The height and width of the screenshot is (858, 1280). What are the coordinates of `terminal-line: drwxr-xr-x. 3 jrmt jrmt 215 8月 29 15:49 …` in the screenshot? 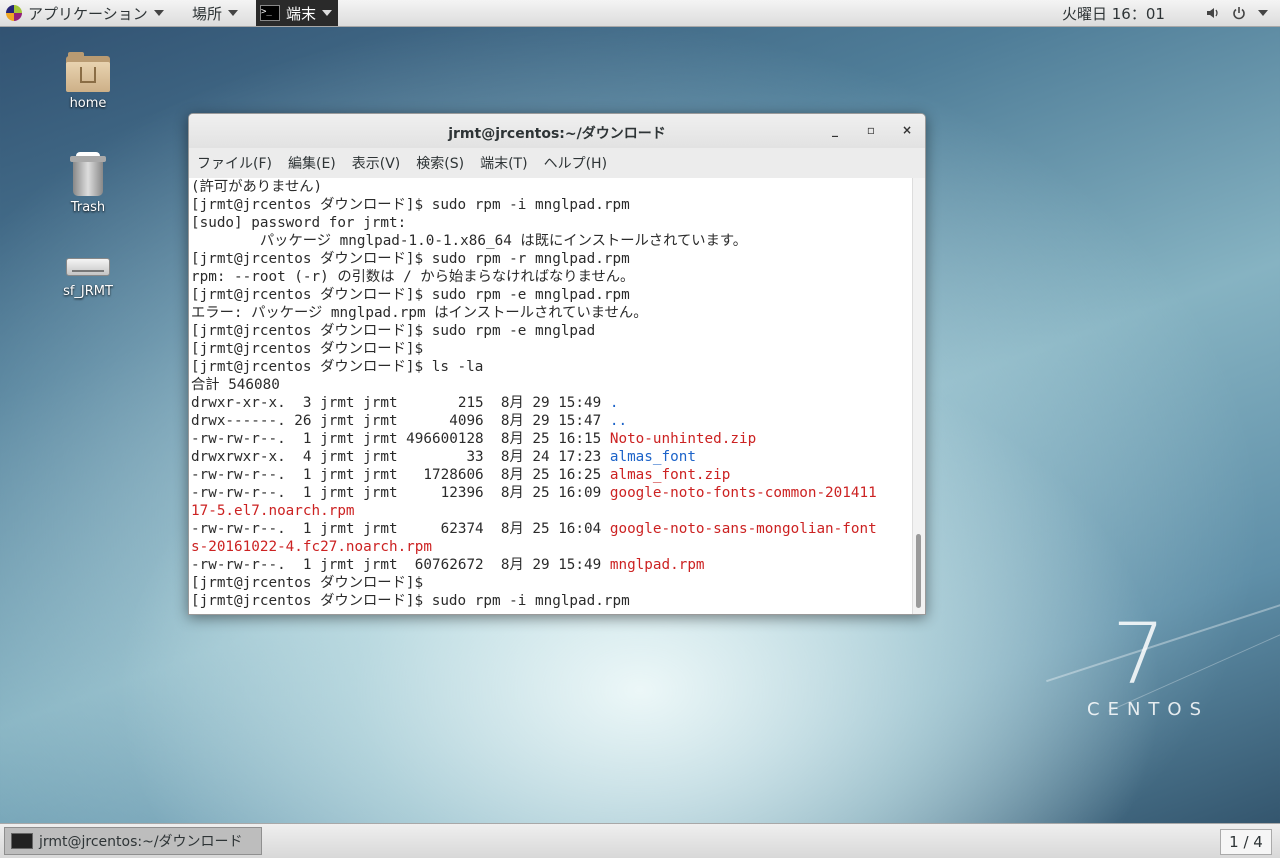 It's located at (551, 403).